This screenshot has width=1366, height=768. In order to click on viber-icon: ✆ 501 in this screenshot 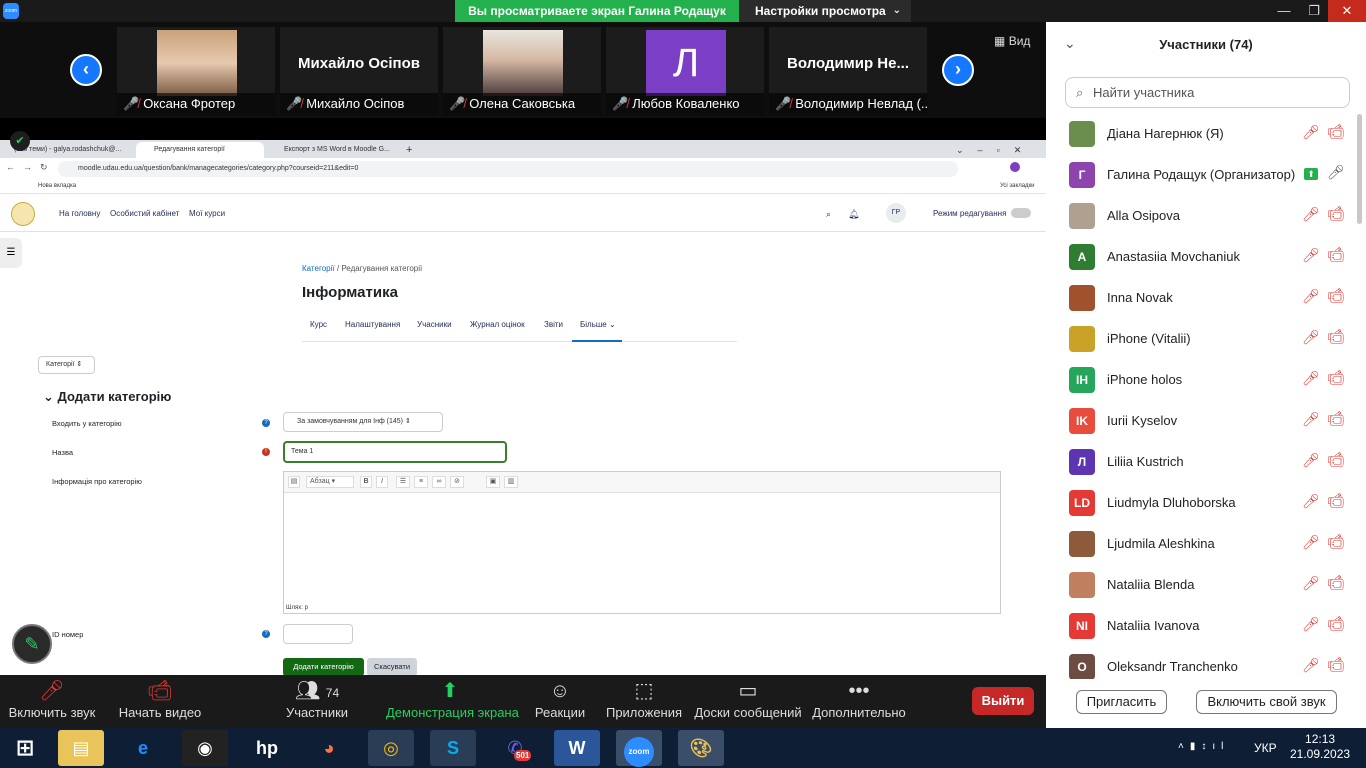, I will do `click(515, 748)`.